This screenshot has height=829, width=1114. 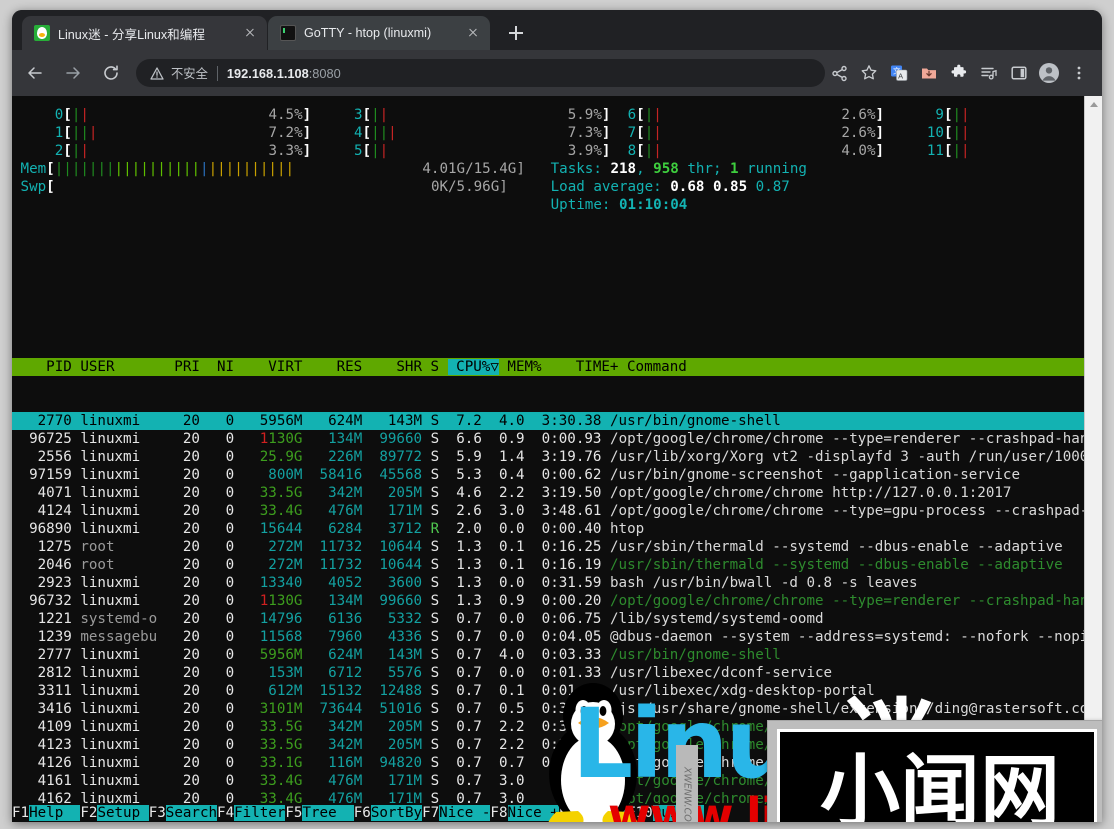 What do you see at coordinates (182, 763) in the screenshot?
I see `cell-pri: 20` at bounding box center [182, 763].